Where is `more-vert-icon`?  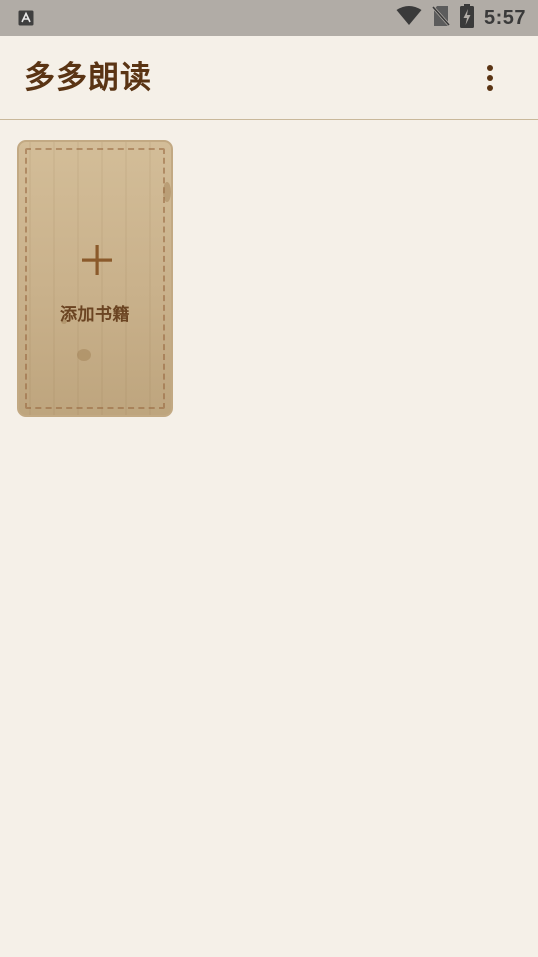 more-vert-icon is located at coordinates (490, 80).